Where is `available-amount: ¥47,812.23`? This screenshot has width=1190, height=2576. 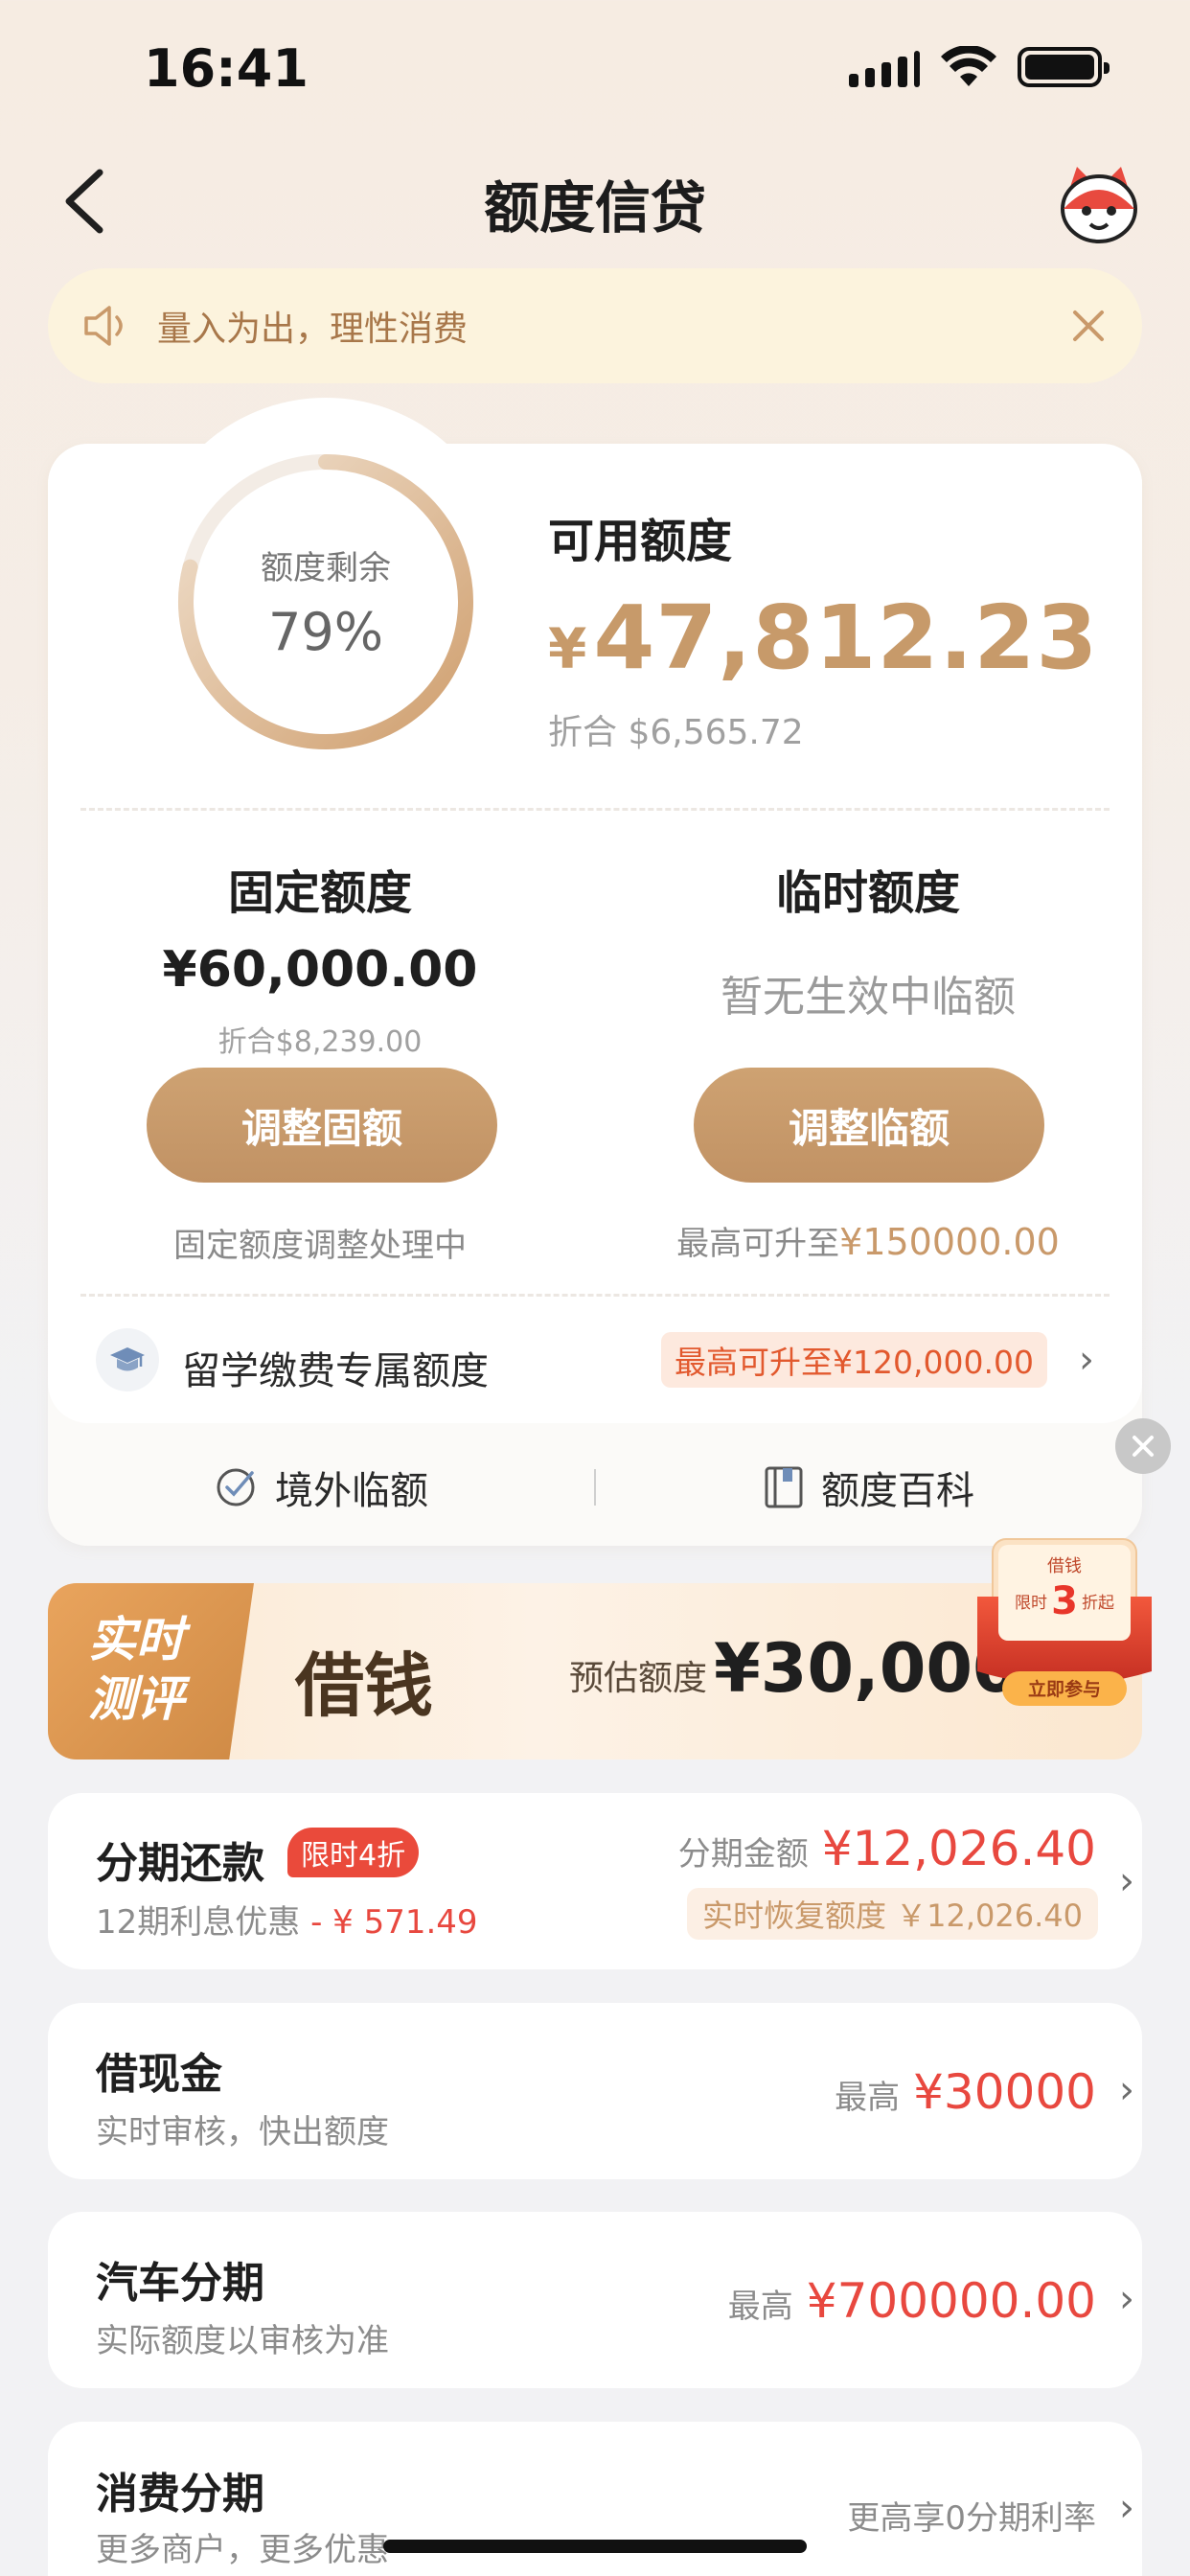 available-amount: ¥47,812.23 is located at coordinates (823, 637).